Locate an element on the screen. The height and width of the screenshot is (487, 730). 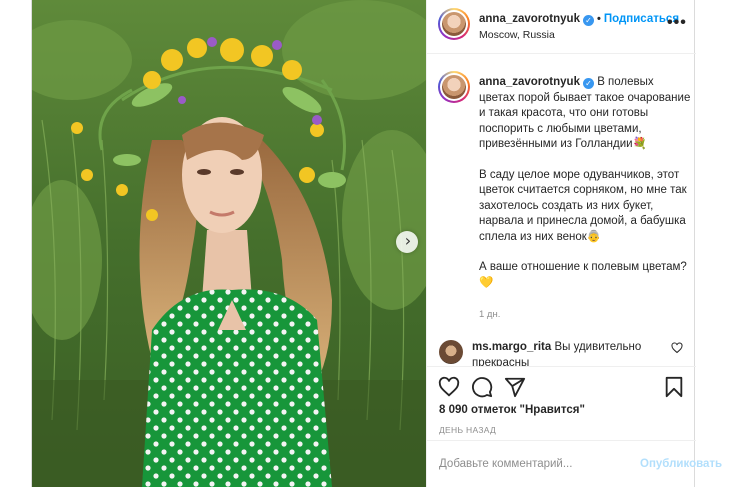
post-date: ДЕНЬ НАЗАД is located at coordinates (468, 430).